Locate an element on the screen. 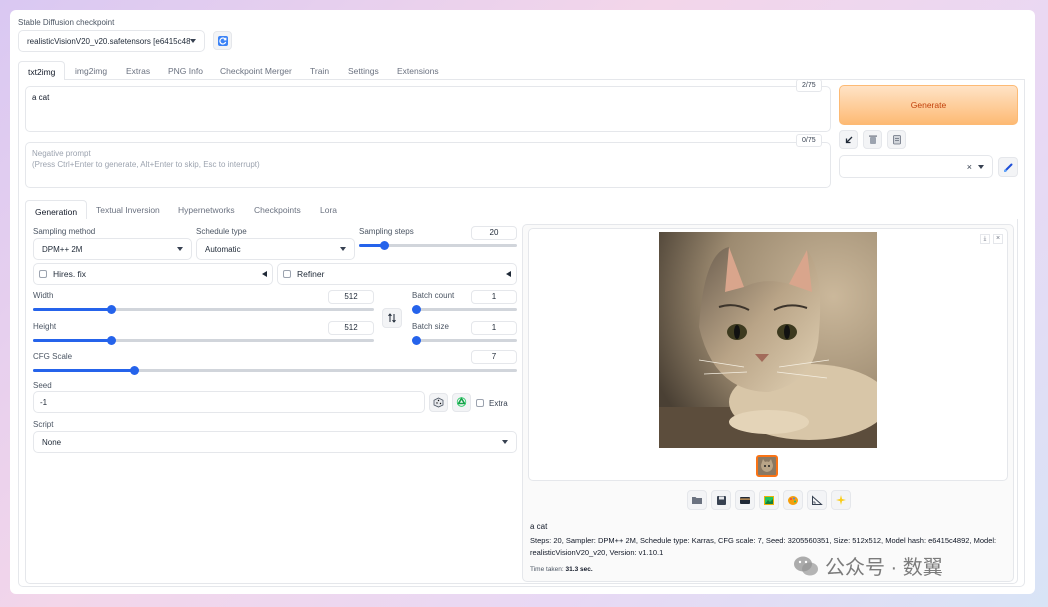 The image size is (1048, 607). send-to-extras-button is located at coordinates (817, 500).